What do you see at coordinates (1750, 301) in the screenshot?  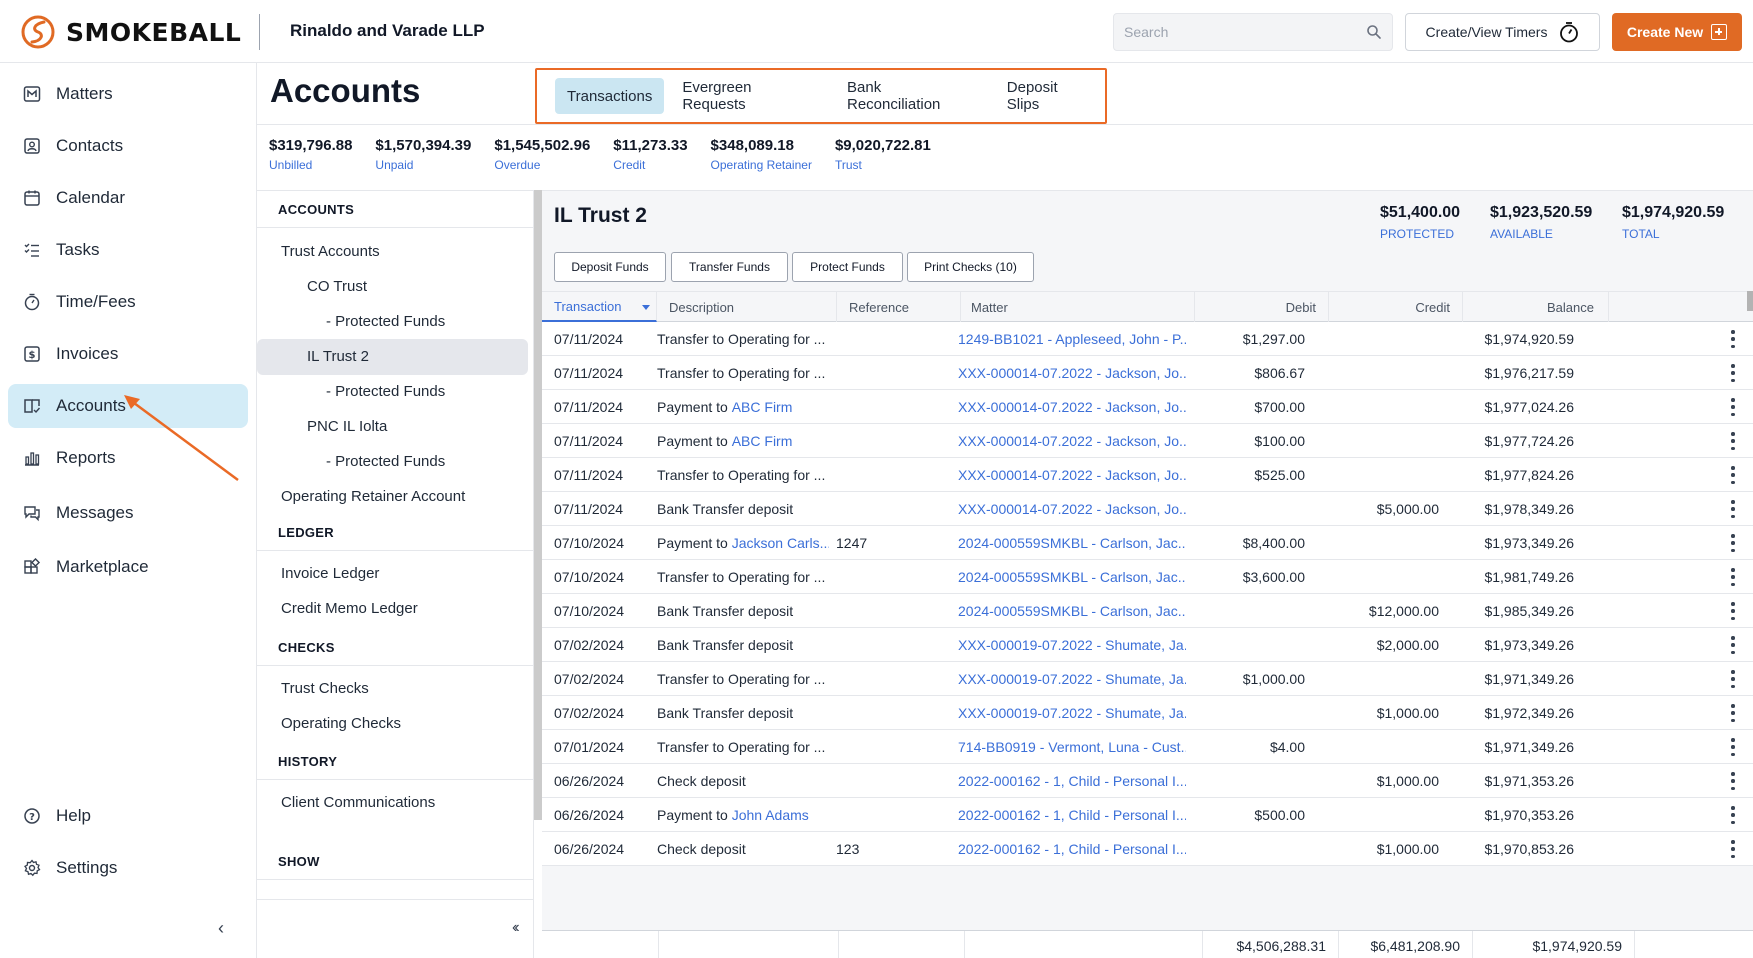 I see `table-scrollbar` at bounding box center [1750, 301].